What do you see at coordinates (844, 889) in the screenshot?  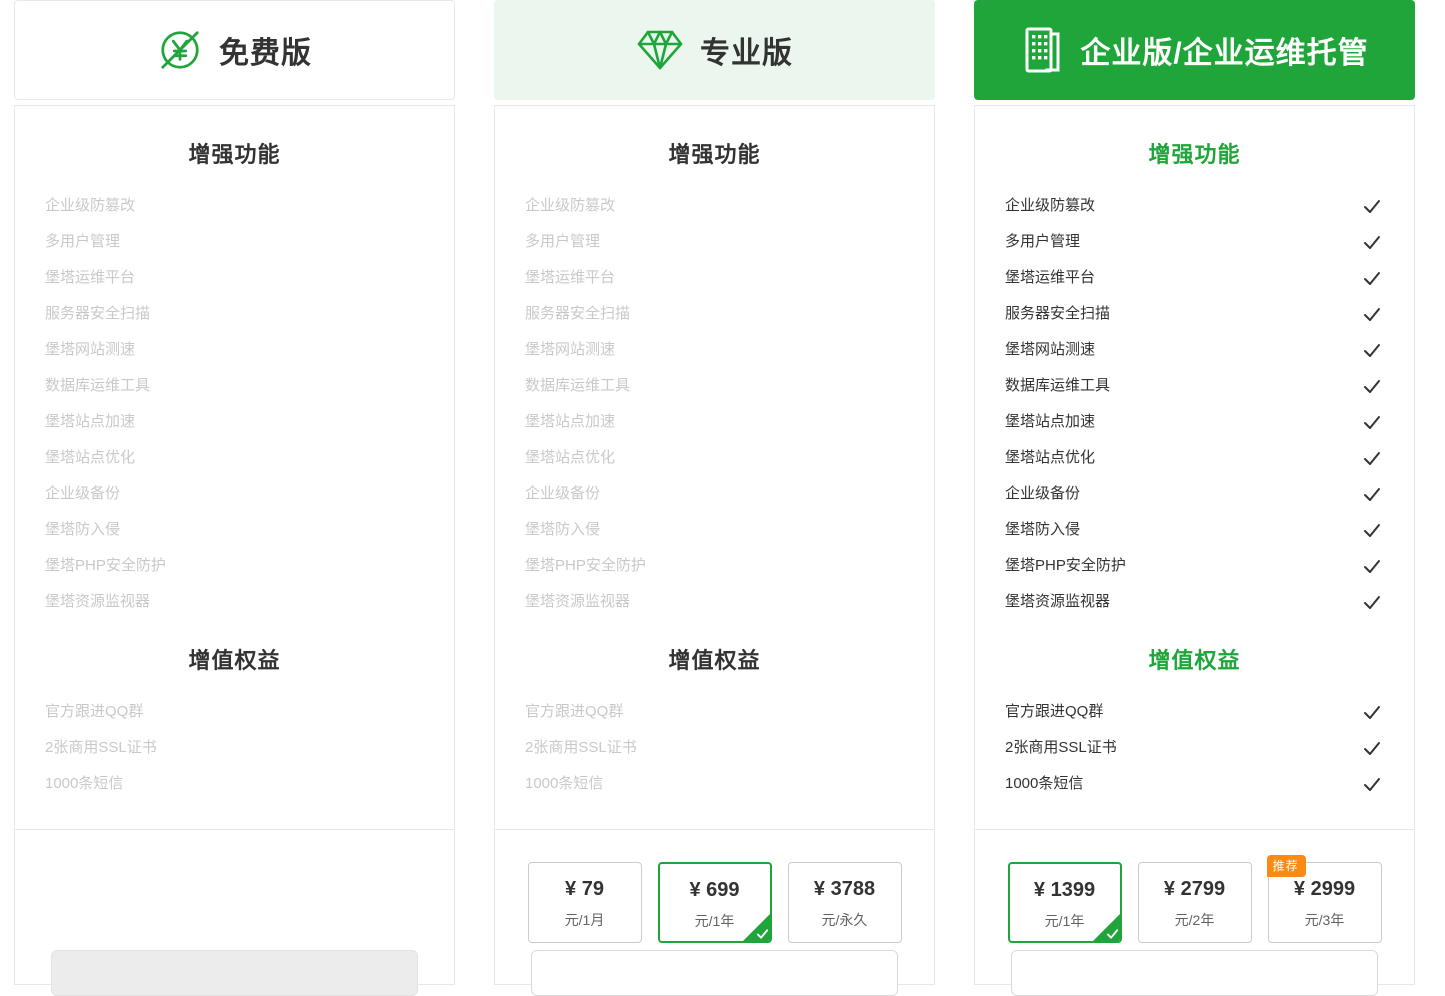 I see `price-amount: ¥ 3788` at bounding box center [844, 889].